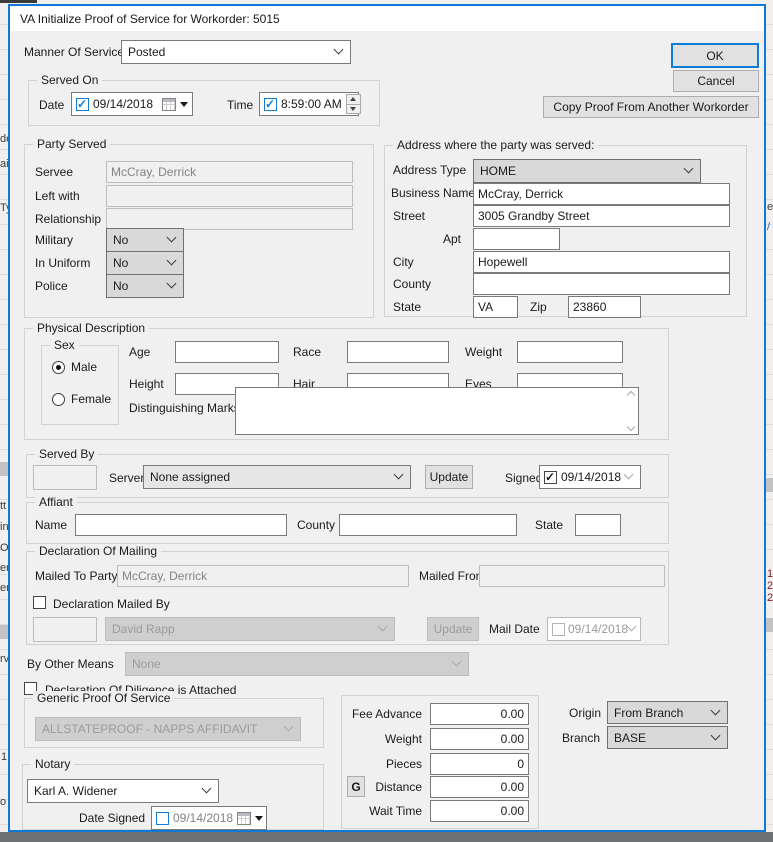 This screenshot has width=773, height=842. I want to click on mailer-combo: David Rapp, so click(250, 629).